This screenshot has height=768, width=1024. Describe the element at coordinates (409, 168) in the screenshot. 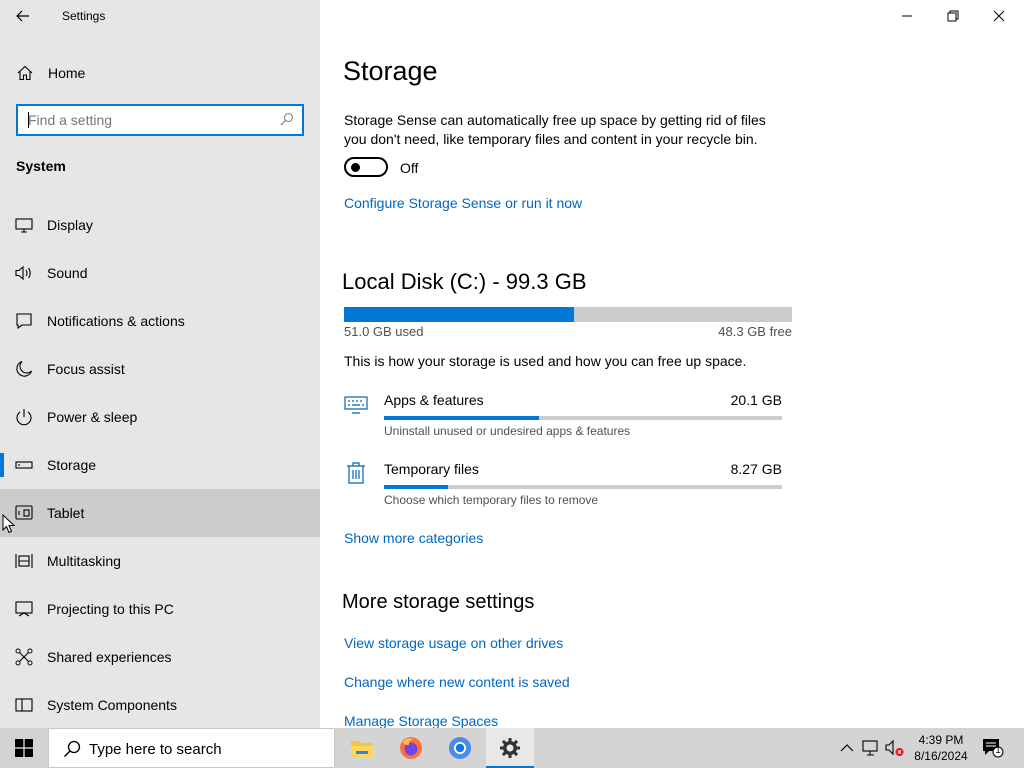

I see `toggle-state-label: Off` at that location.